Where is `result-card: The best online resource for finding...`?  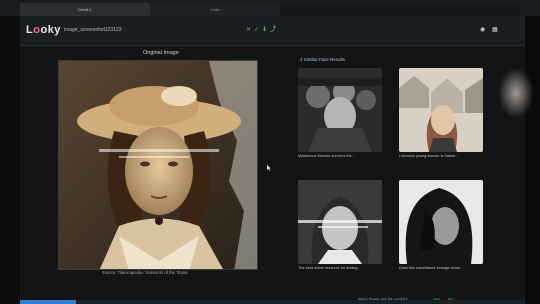 result-card: The best online resource for finding... is located at coordinates (340, 228).